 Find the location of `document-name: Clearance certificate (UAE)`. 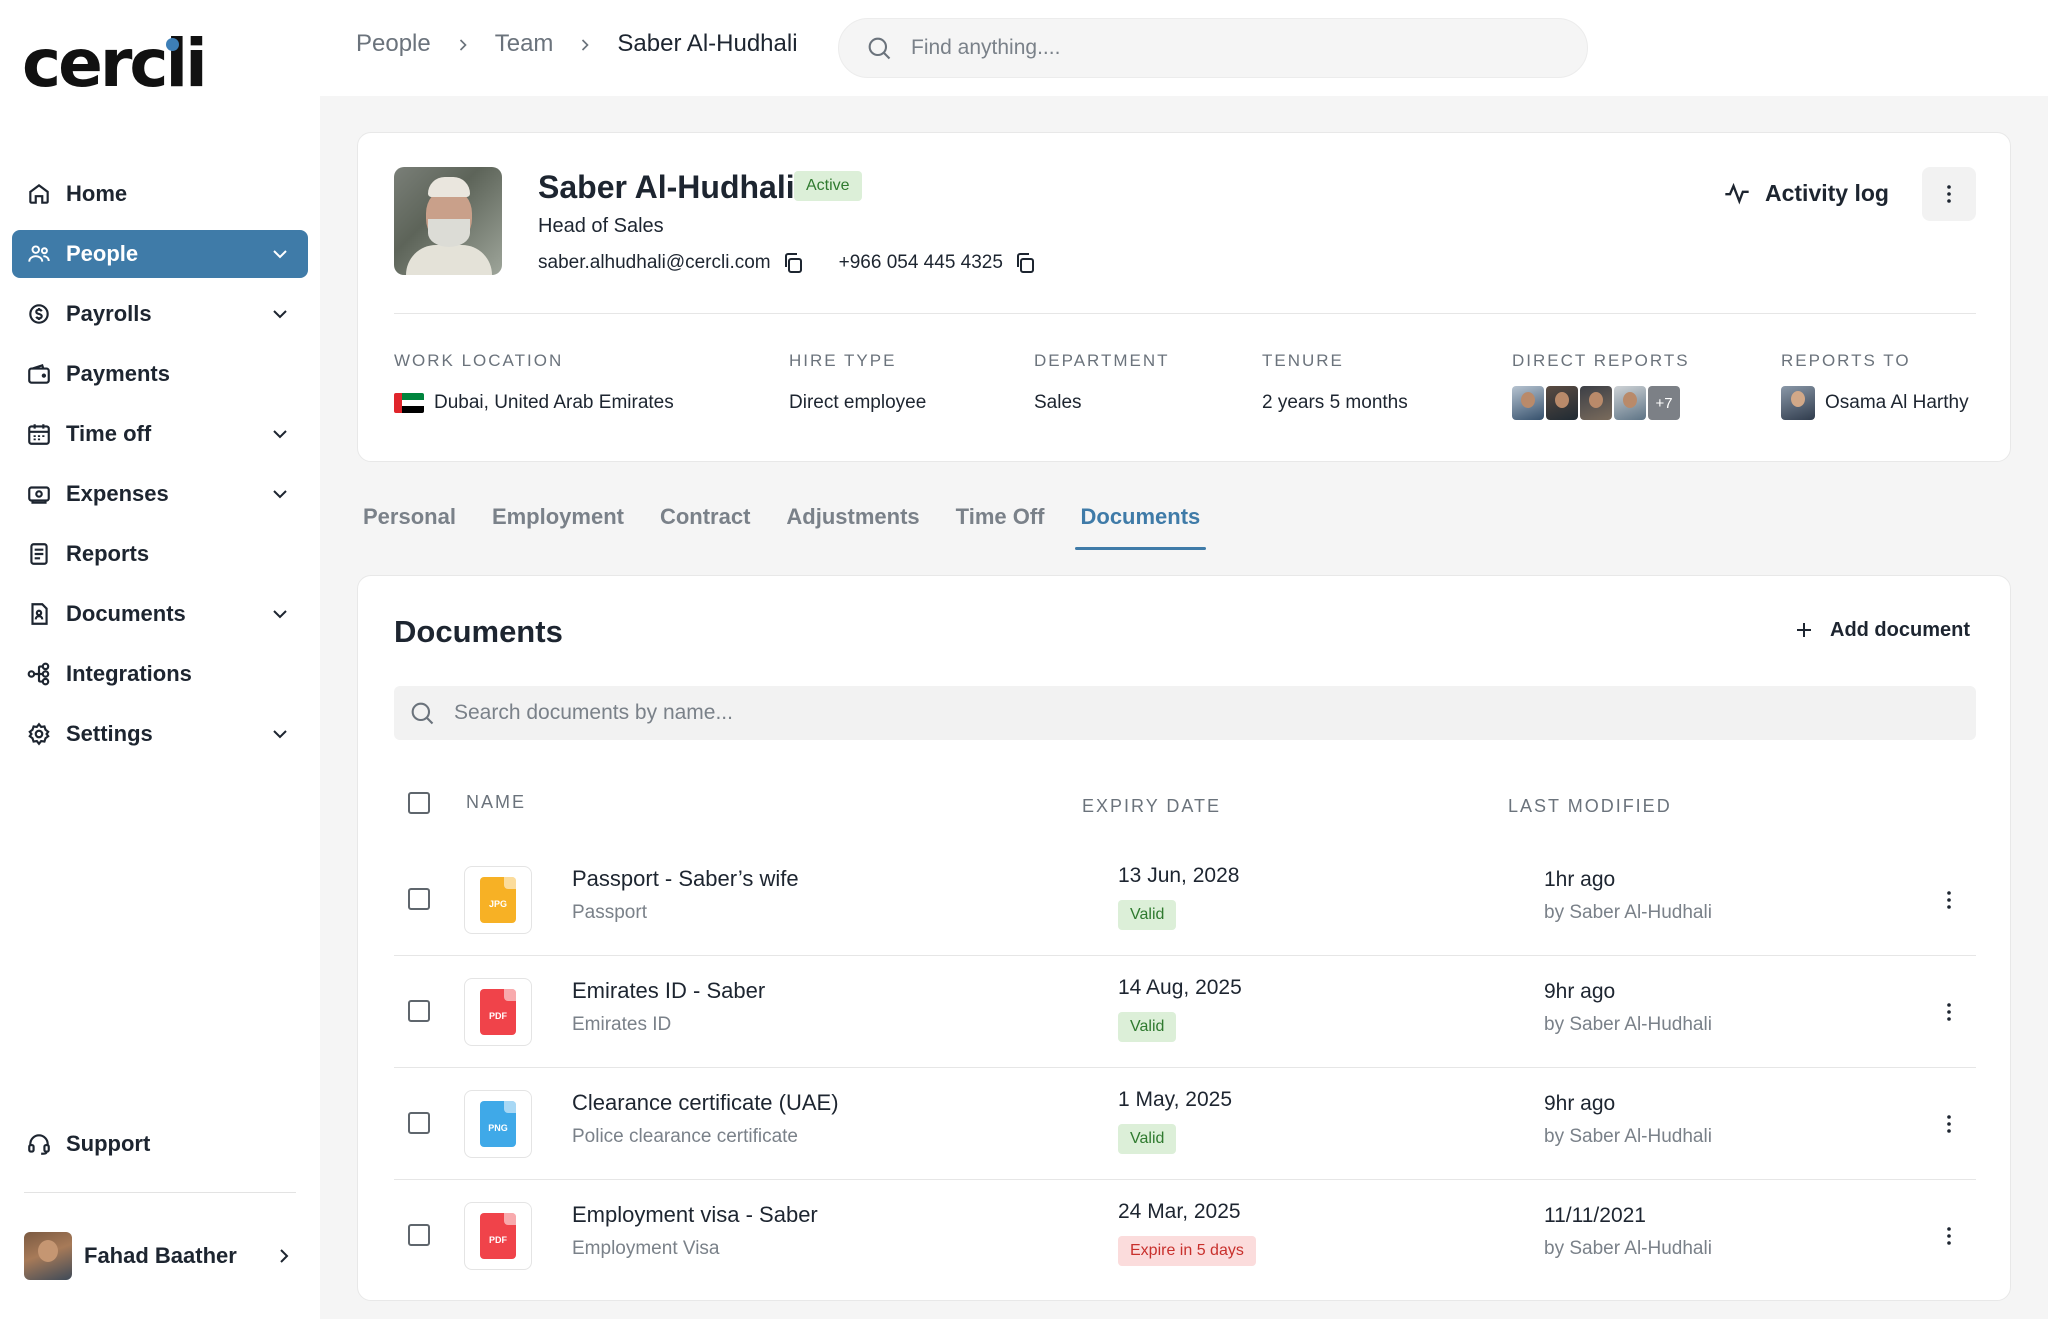

document-name: Clearance certificate (UAE) is located at coordinates (705, 1103).